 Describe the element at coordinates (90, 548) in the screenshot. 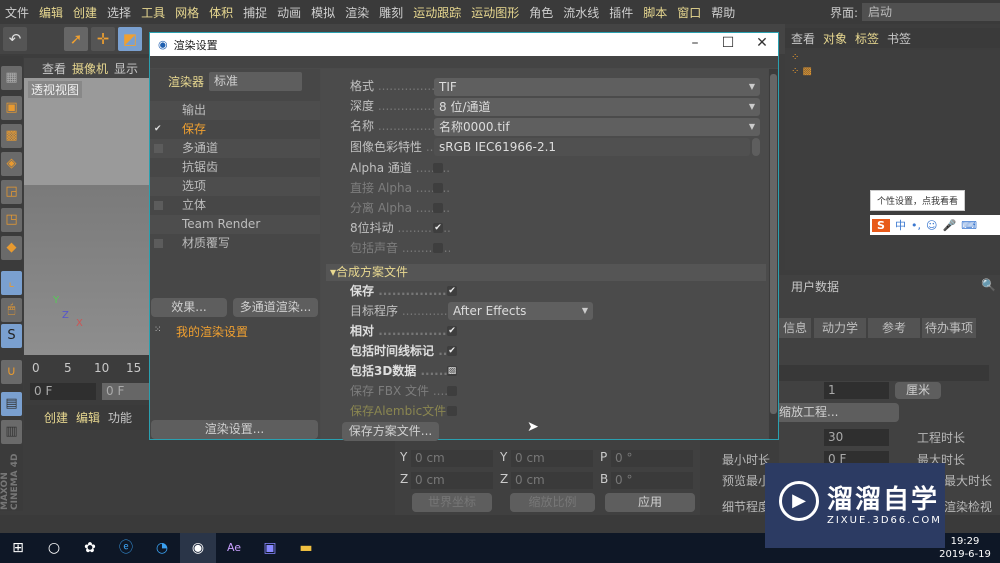

I see `app-icon: ✿` at that location.